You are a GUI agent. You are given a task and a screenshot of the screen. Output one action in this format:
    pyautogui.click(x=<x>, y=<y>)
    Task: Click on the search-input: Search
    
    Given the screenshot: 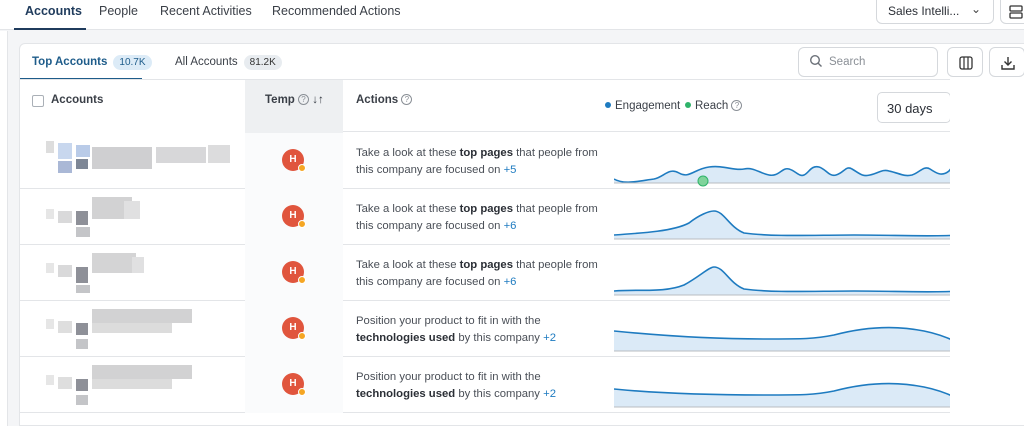 What is the action you would take?
    pyautogui.click(x=868, y=62)
    